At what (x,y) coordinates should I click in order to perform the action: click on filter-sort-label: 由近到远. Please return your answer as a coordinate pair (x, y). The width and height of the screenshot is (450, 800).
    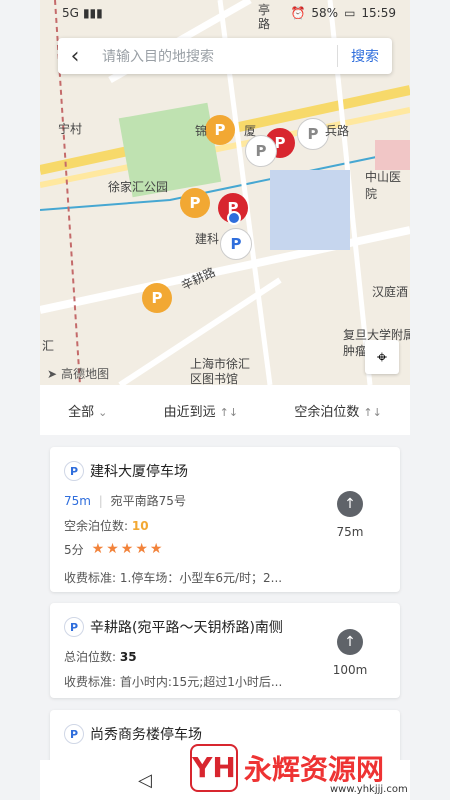
    Looking at the image, I should click on (189, 412).